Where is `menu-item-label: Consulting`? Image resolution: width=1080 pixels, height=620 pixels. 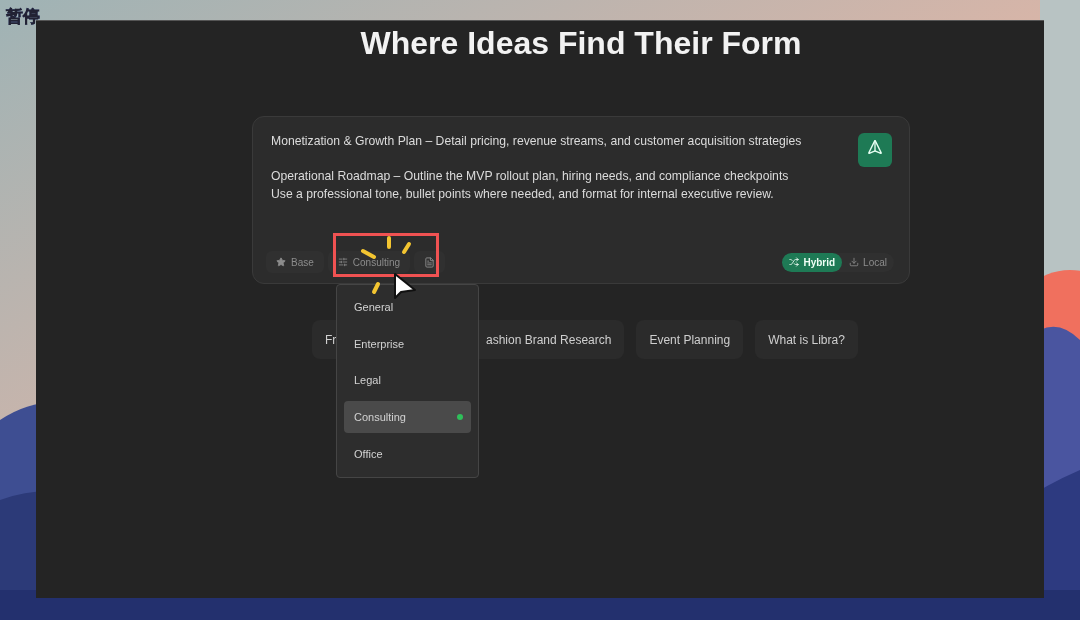 menu-item-label: Consulting is located at coordinates (380, 417).